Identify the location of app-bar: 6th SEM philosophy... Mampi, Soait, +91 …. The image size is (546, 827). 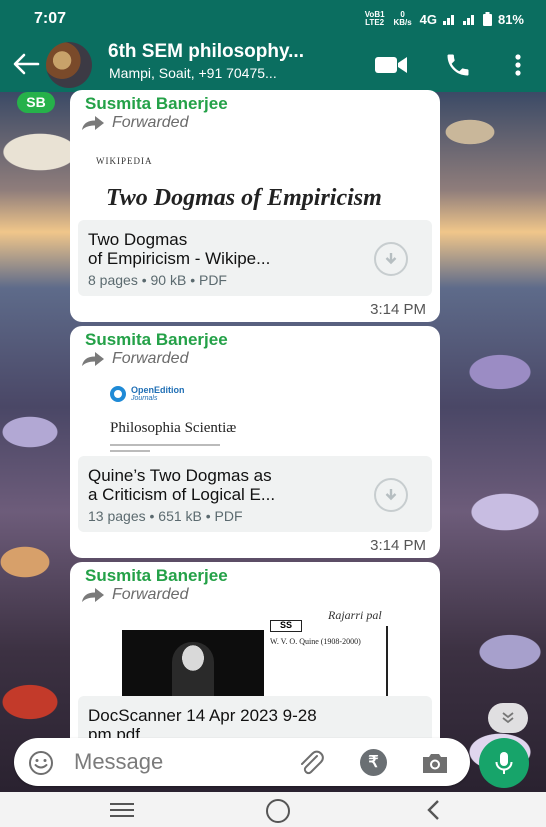
(273, 65).